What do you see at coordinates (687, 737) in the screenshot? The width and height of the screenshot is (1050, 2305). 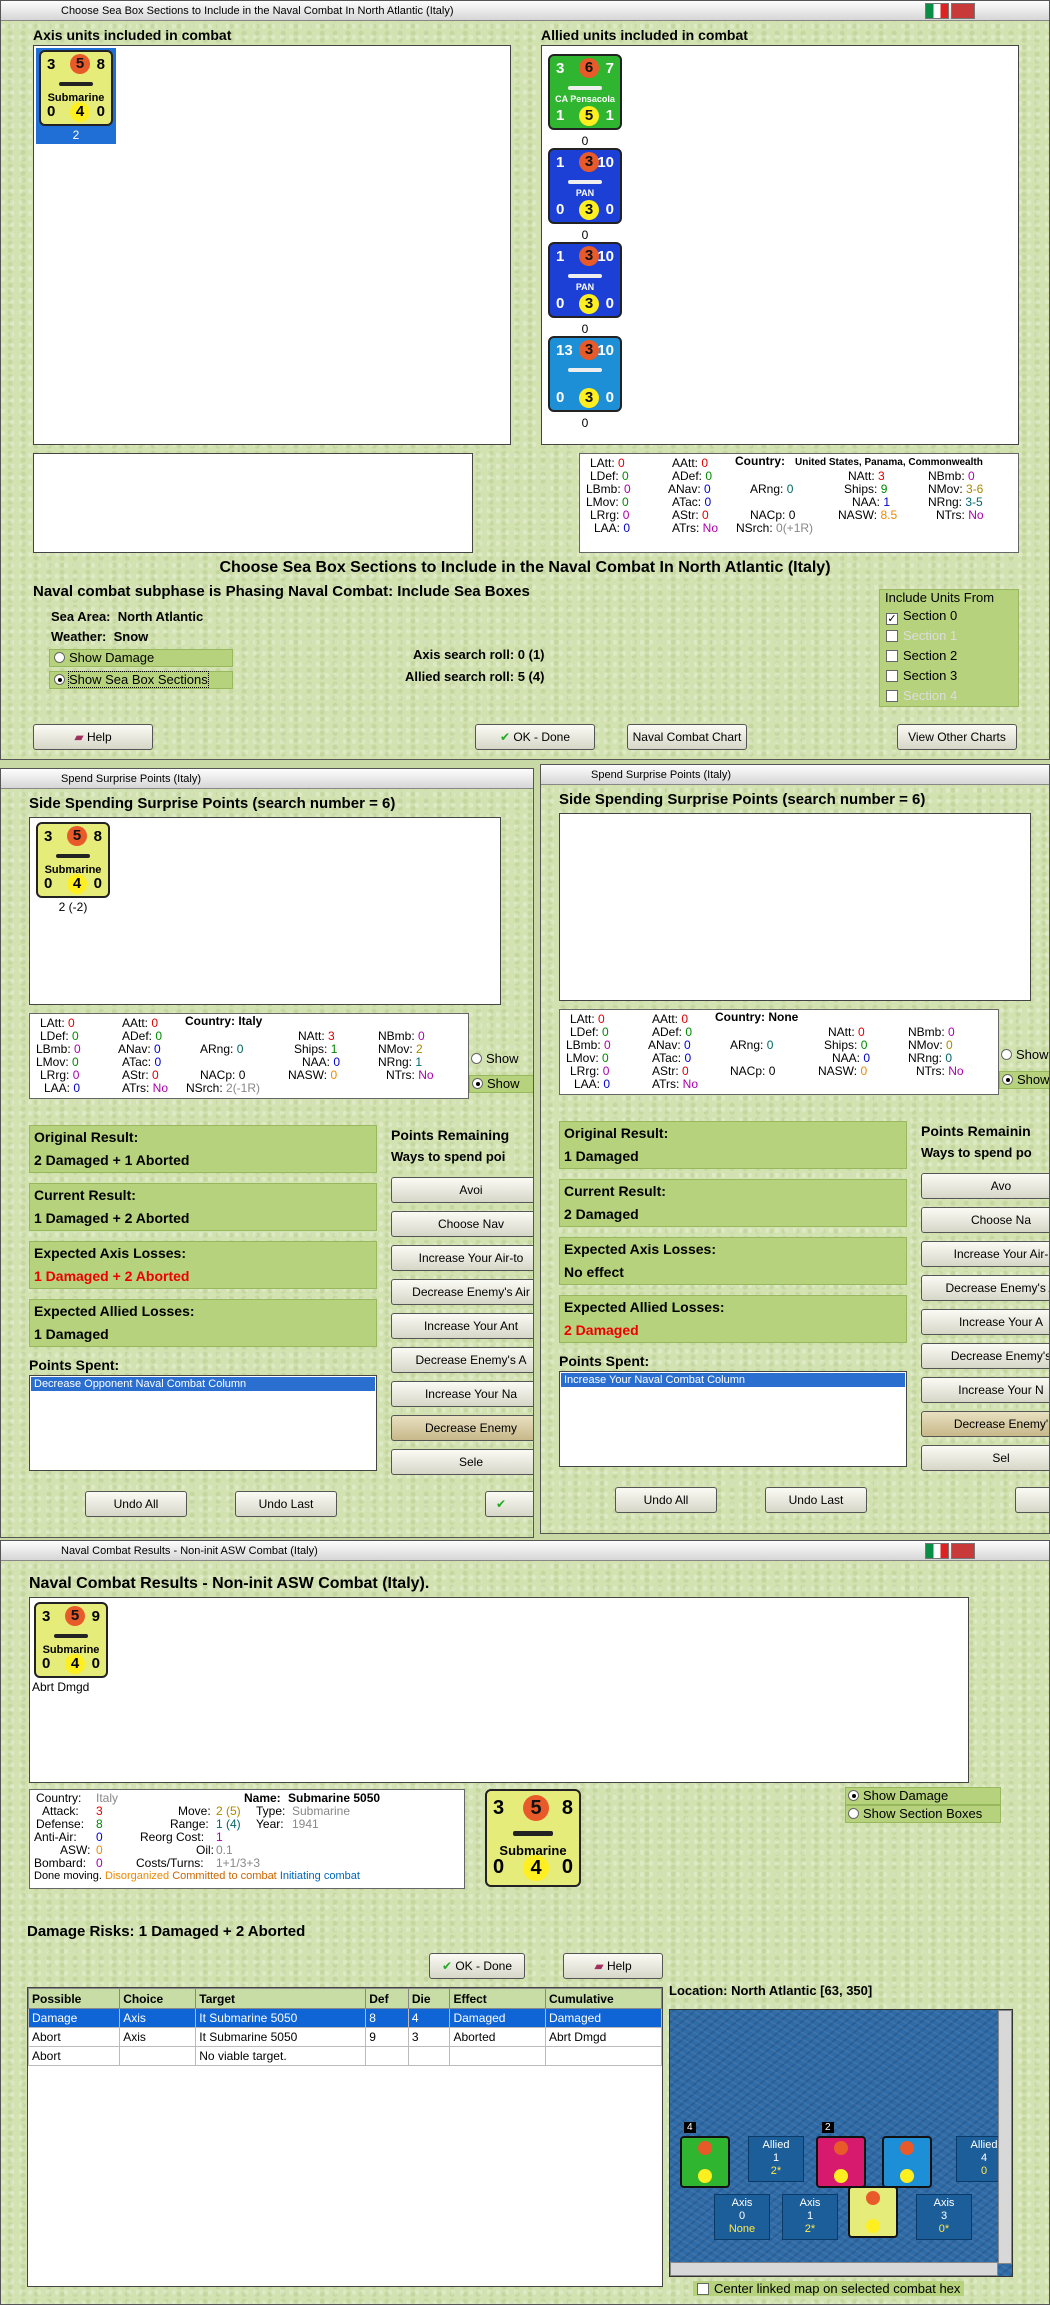 I see `naval-combat-chart-button: Naval Combat Chart` at bounding box center [687, 737].